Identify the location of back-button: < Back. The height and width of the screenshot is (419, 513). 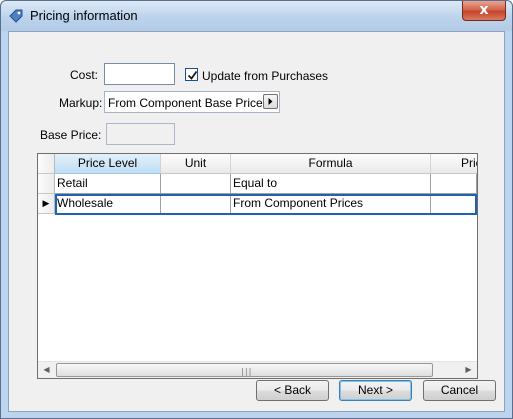
(292, 390).